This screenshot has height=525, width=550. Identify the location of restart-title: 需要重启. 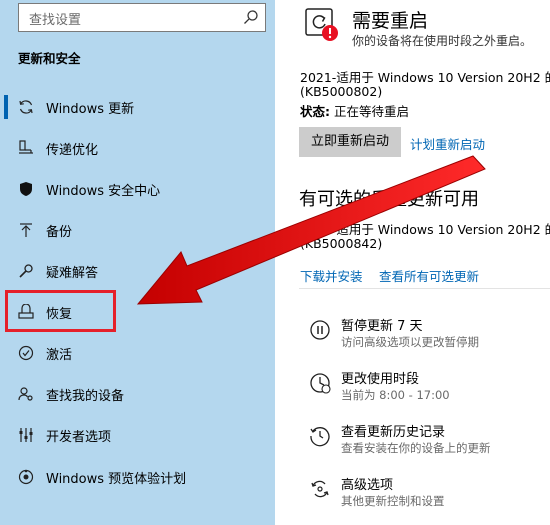
(390, 21).